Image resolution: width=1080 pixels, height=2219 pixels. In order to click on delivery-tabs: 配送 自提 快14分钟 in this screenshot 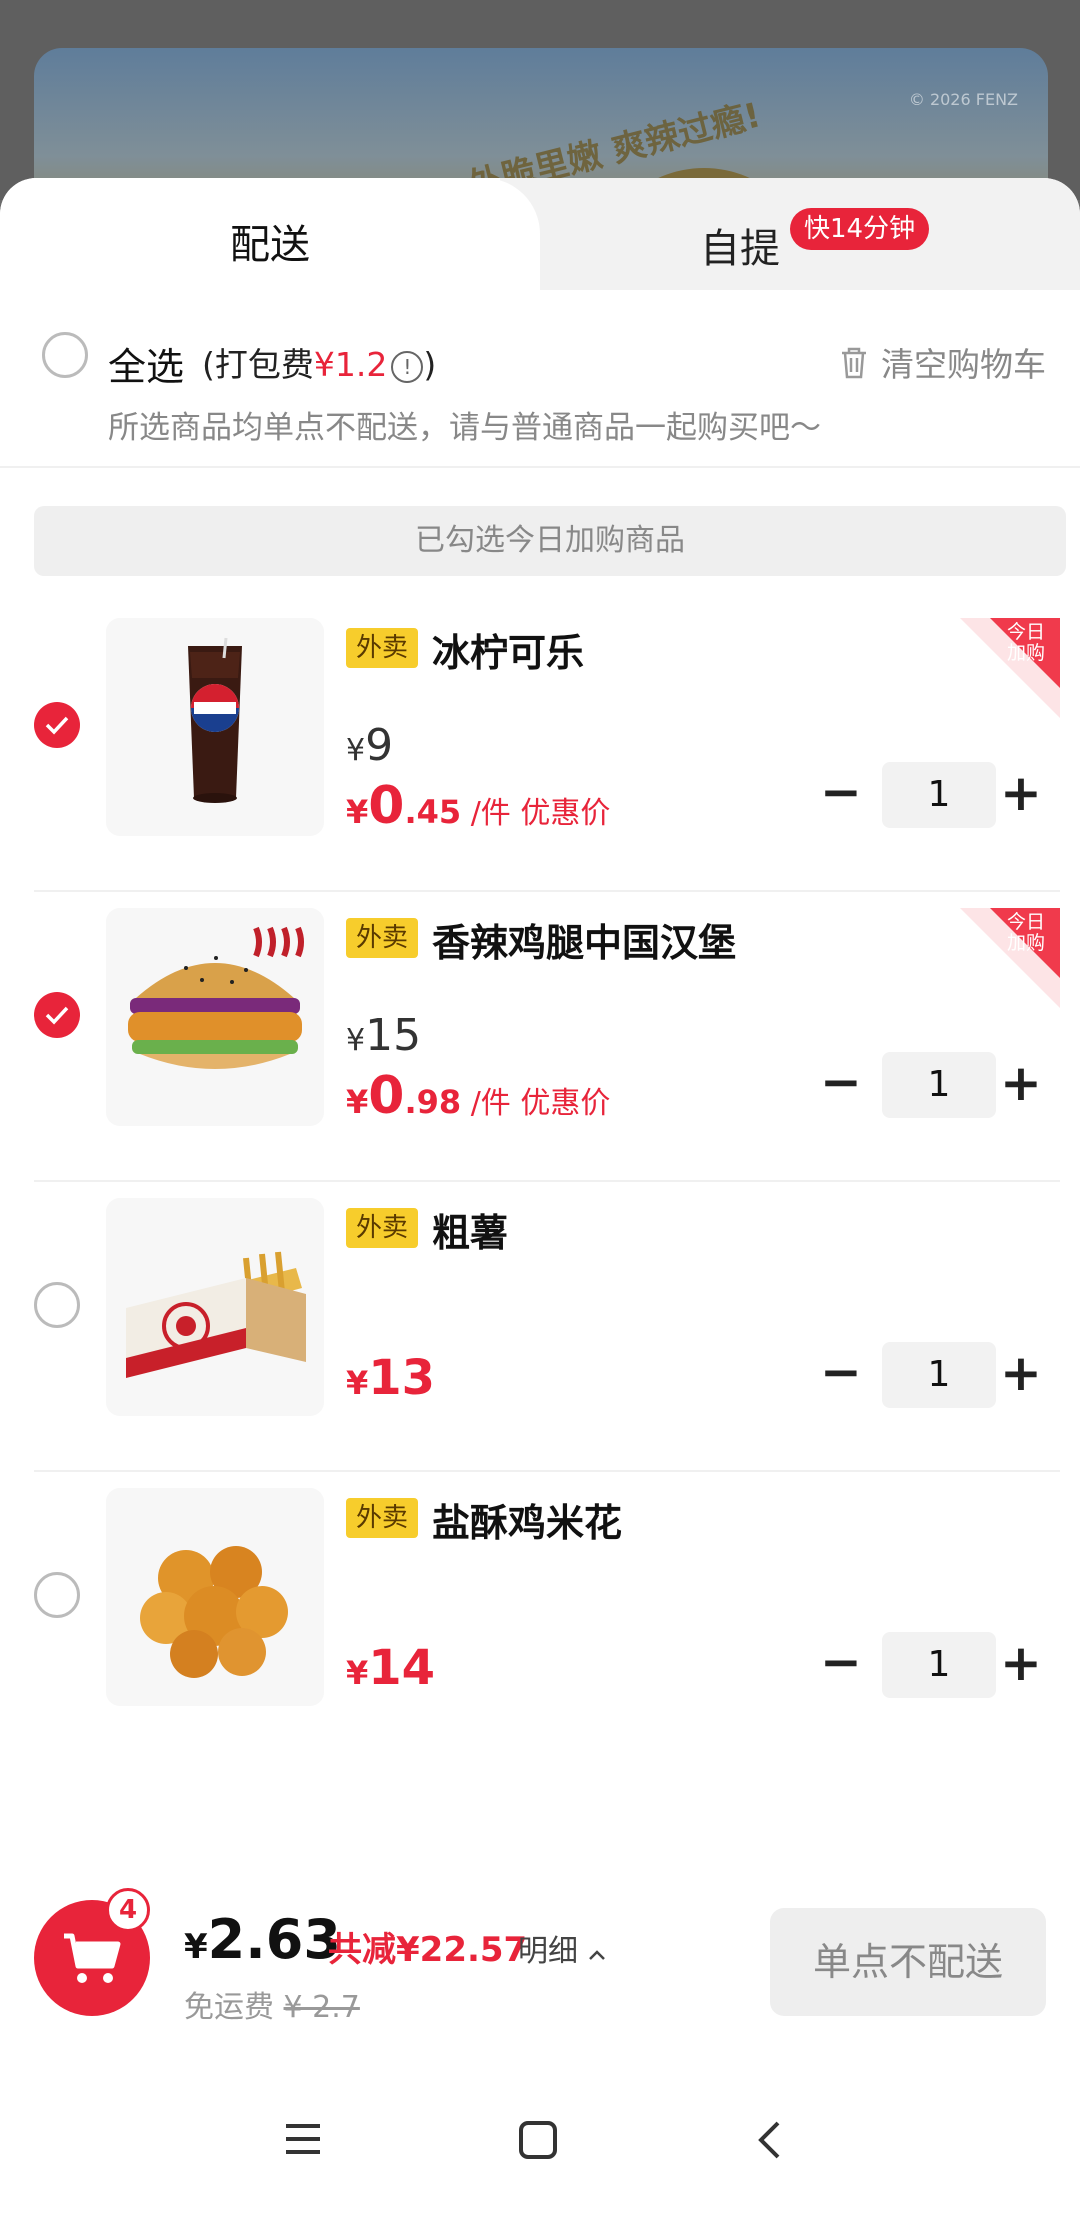, I will do `click(540, 243)`.